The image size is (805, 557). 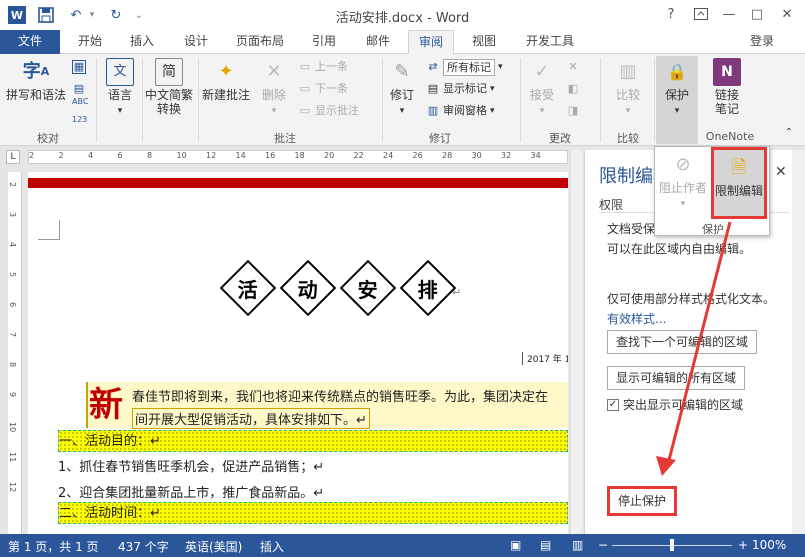 What do you see at coordinates (577, 545) in the screenshot?
I see `web-layout-icon: ▥` at bounding box center [577, 545].